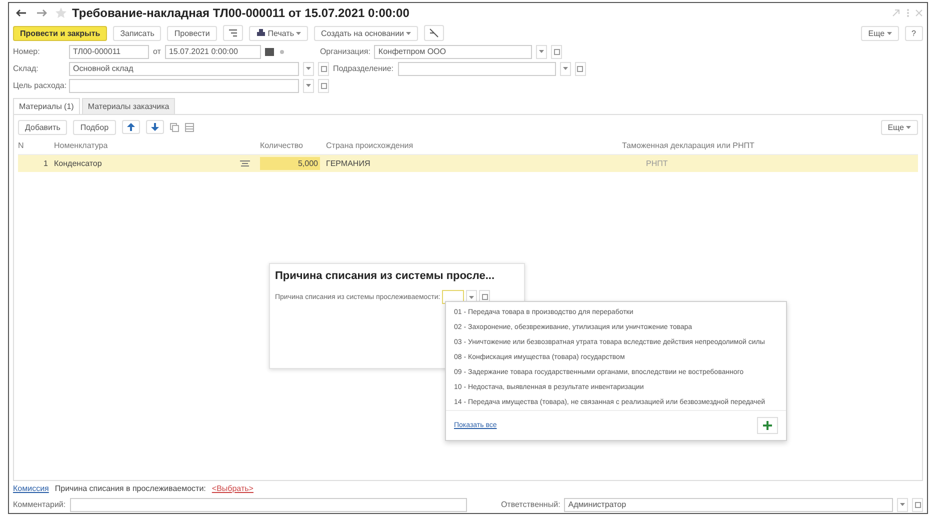 The width and height of the screenshot is (936, 525). What do you see at coordinates (109, 51) in the screenshot?
I see `number-field: ТЛ00-000011` at bounding box center [109, 51].